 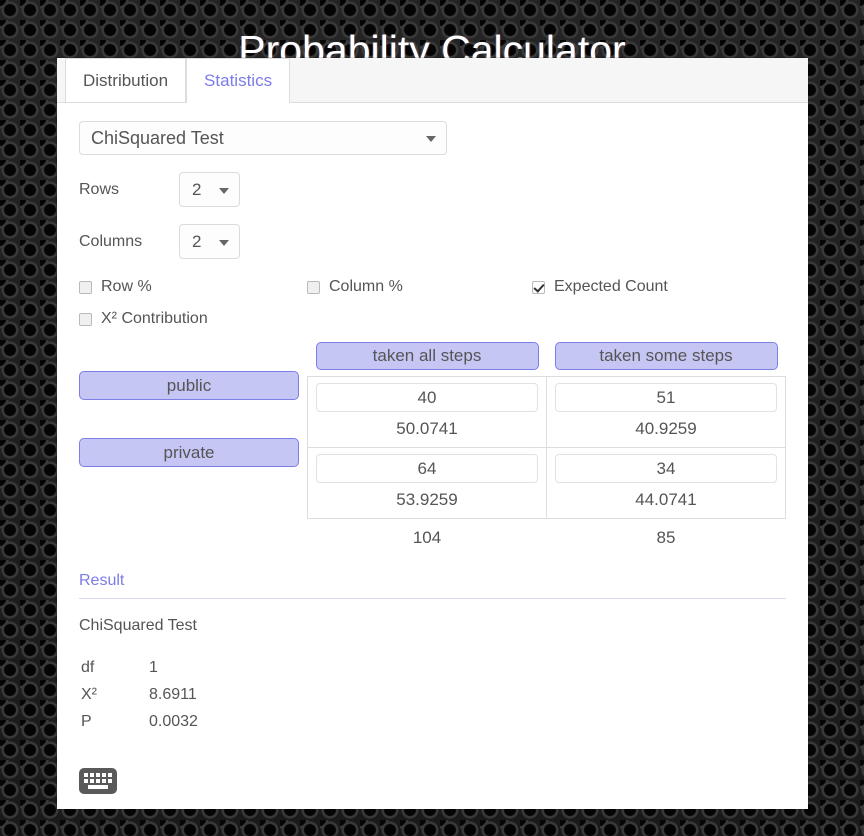 I want to click on result-value-chisq: 8.6911, so click(x=173, y=694).